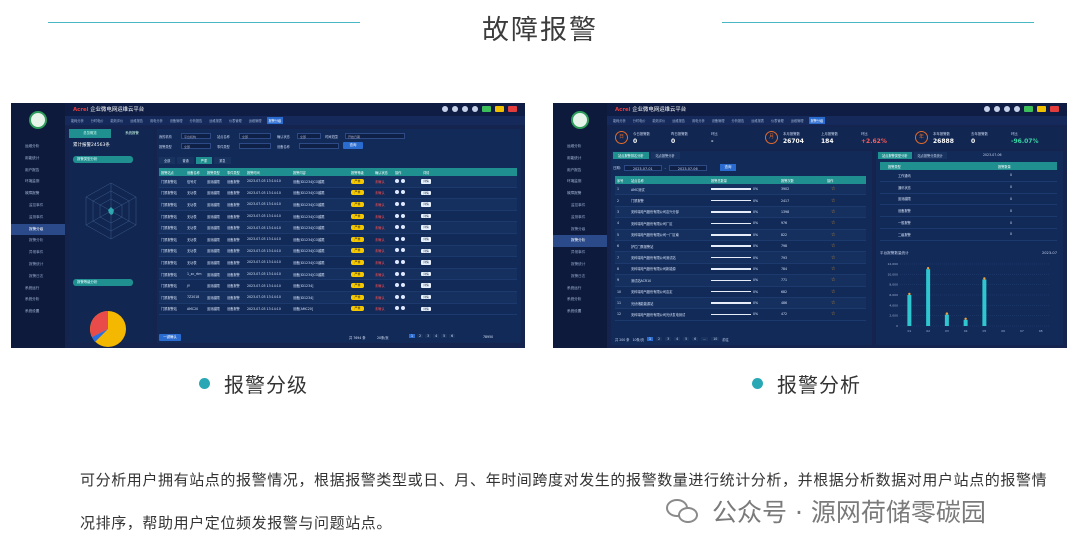  I want to click on table-row: 3 安科瑞电气股份有限公司嘉兴分部 0% 1398 ☆, so click(740, 212).